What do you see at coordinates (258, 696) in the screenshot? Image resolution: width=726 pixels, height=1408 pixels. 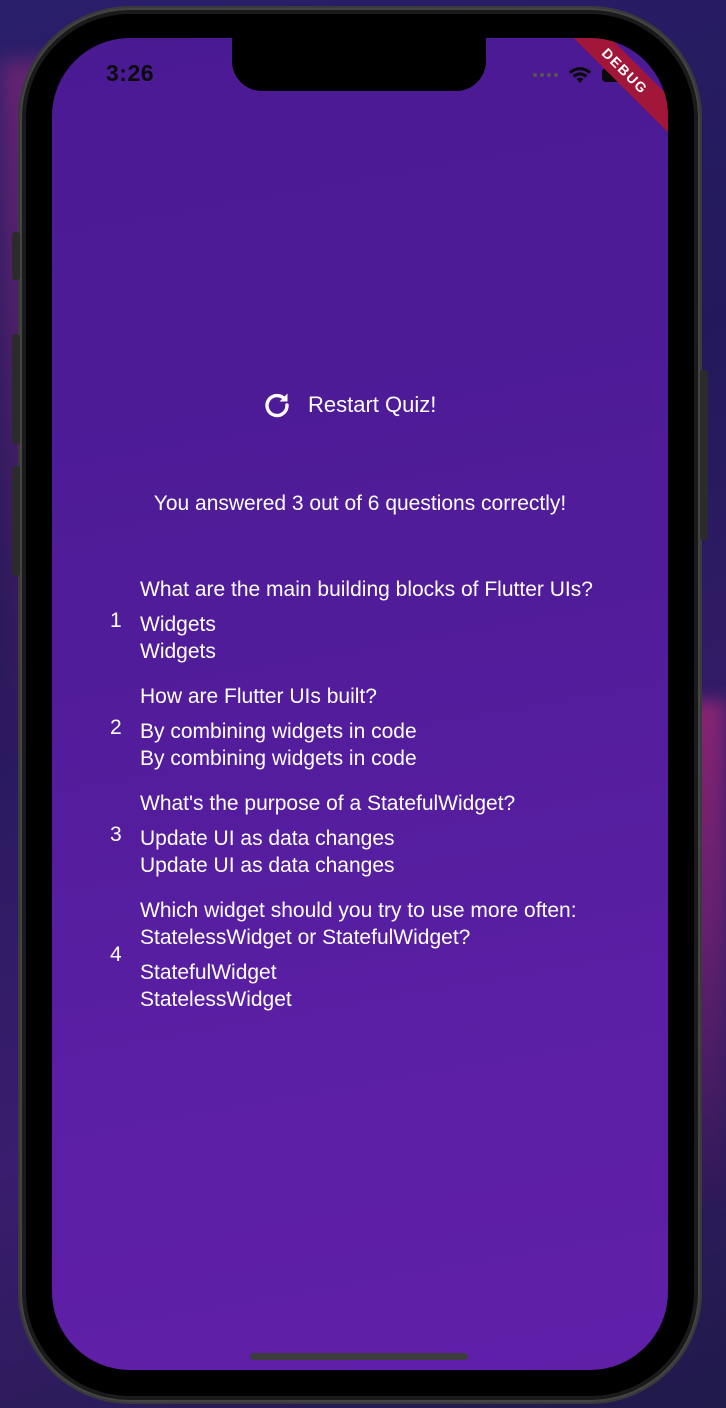 I see `question-text: How are Flutter UIs built?` at bounding box center [258, 696].